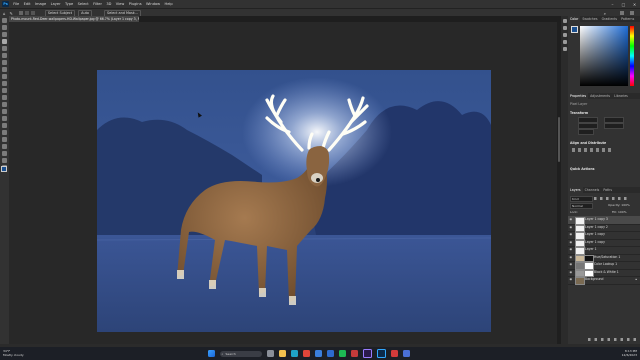  What do you see at coordinates (4, 160) in the screenshot?
I see `zoom-tool-icon` at bounding box center [4, 160].